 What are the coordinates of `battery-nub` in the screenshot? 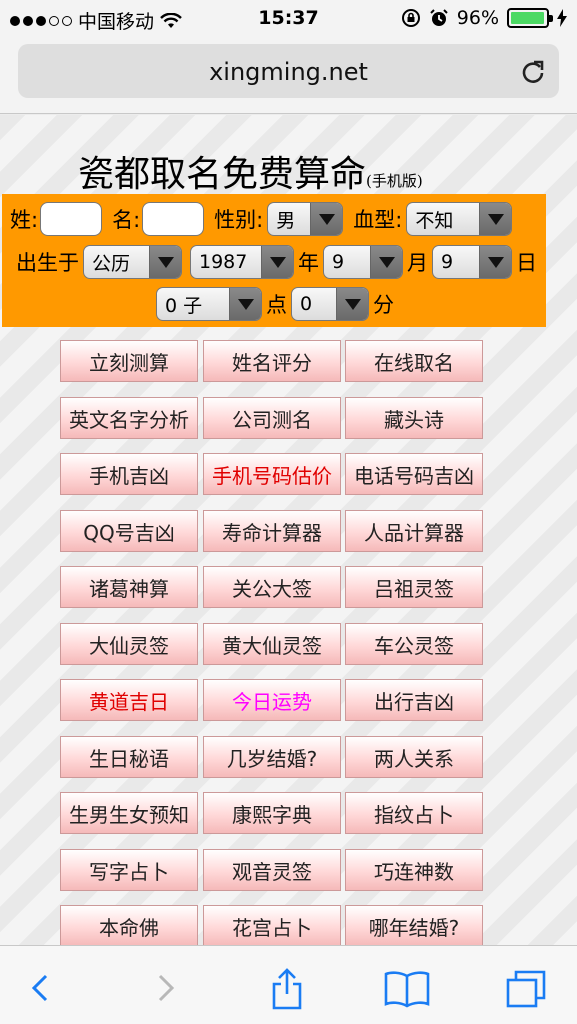 It's located at (551, 18).